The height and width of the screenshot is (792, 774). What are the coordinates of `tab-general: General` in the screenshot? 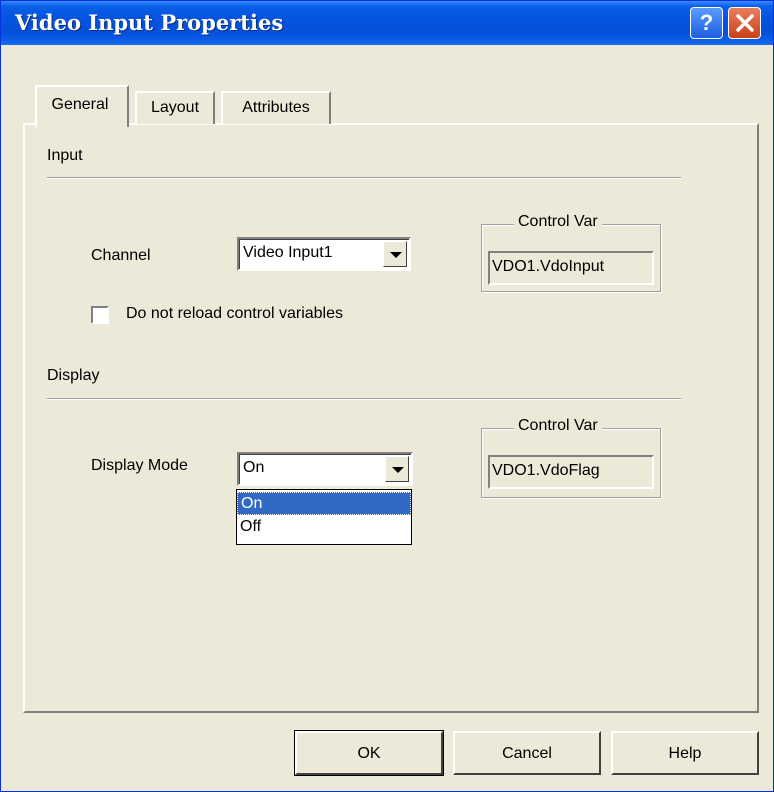 It's located at (82, 106).